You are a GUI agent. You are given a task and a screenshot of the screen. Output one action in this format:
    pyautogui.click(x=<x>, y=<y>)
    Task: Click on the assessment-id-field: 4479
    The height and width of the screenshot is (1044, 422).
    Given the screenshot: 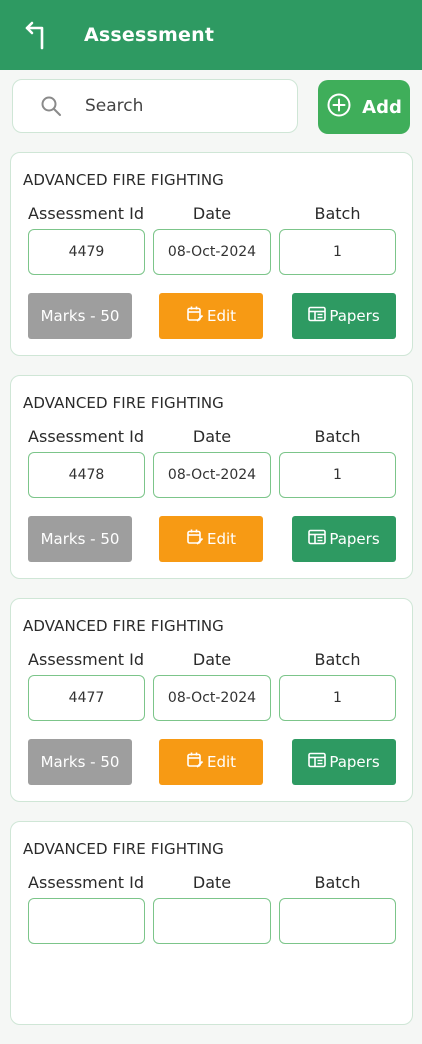 What is the action you would take?
    pyautogui.click(x=86, y=252)
    